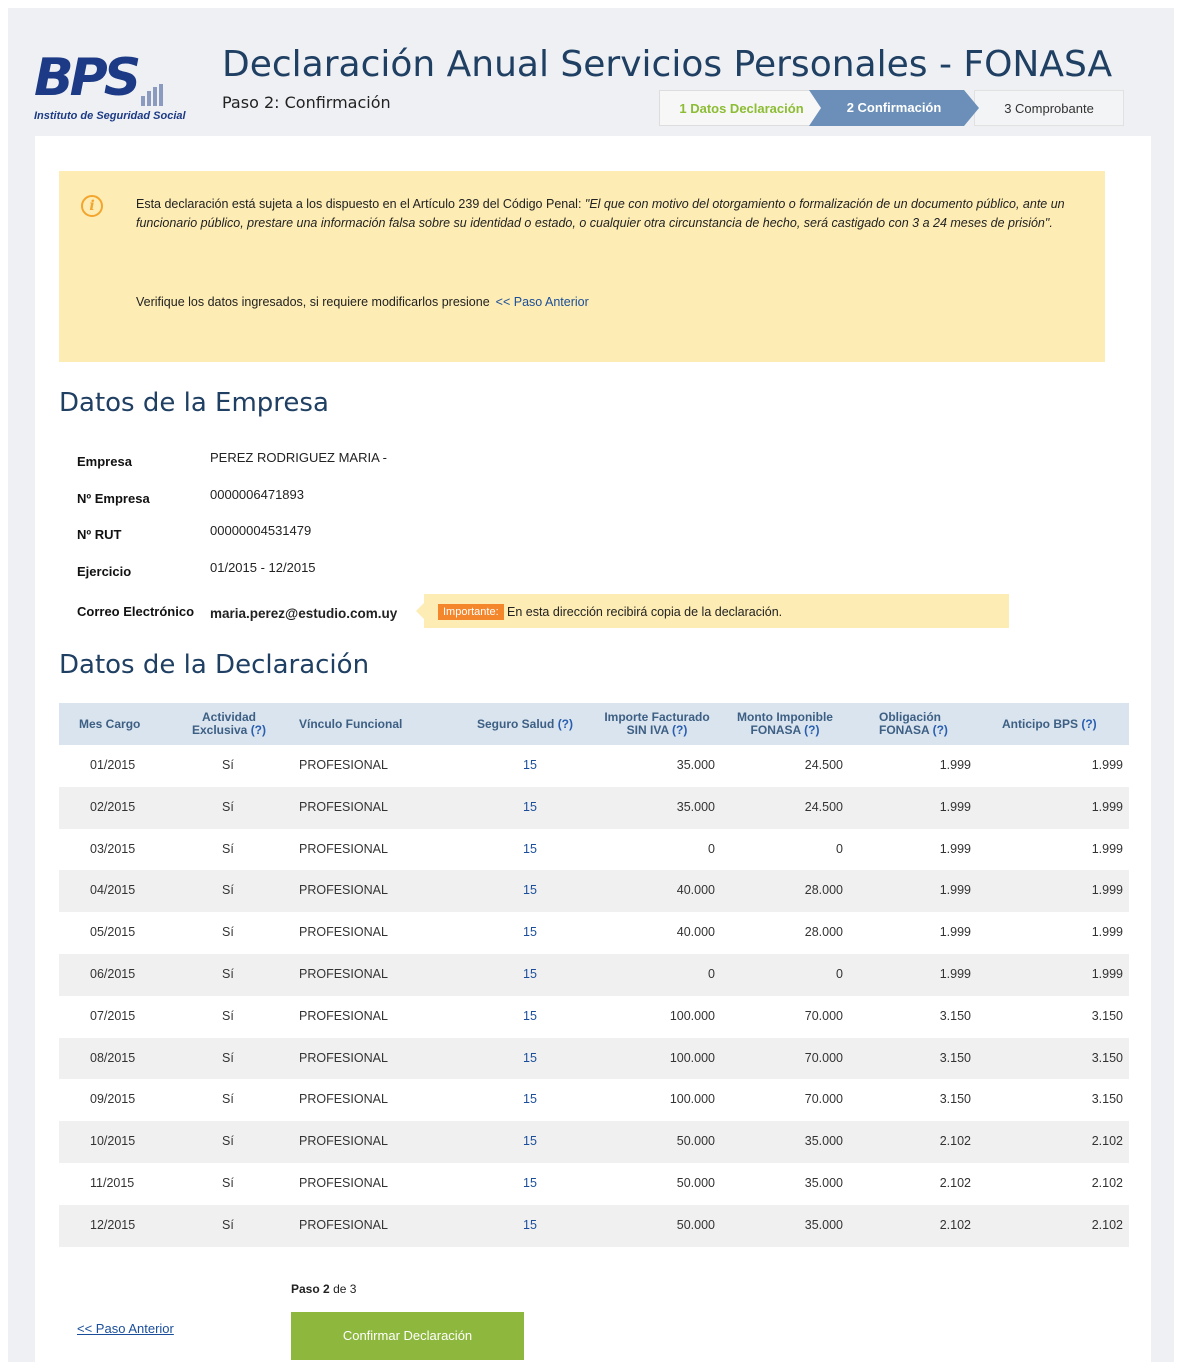 This screenshot has height=1362, width=1182. What do you see at coordinates (99, 534) in the screenshot?
I see `rut-label: Nº RUT` at bounding box center [99, 534].